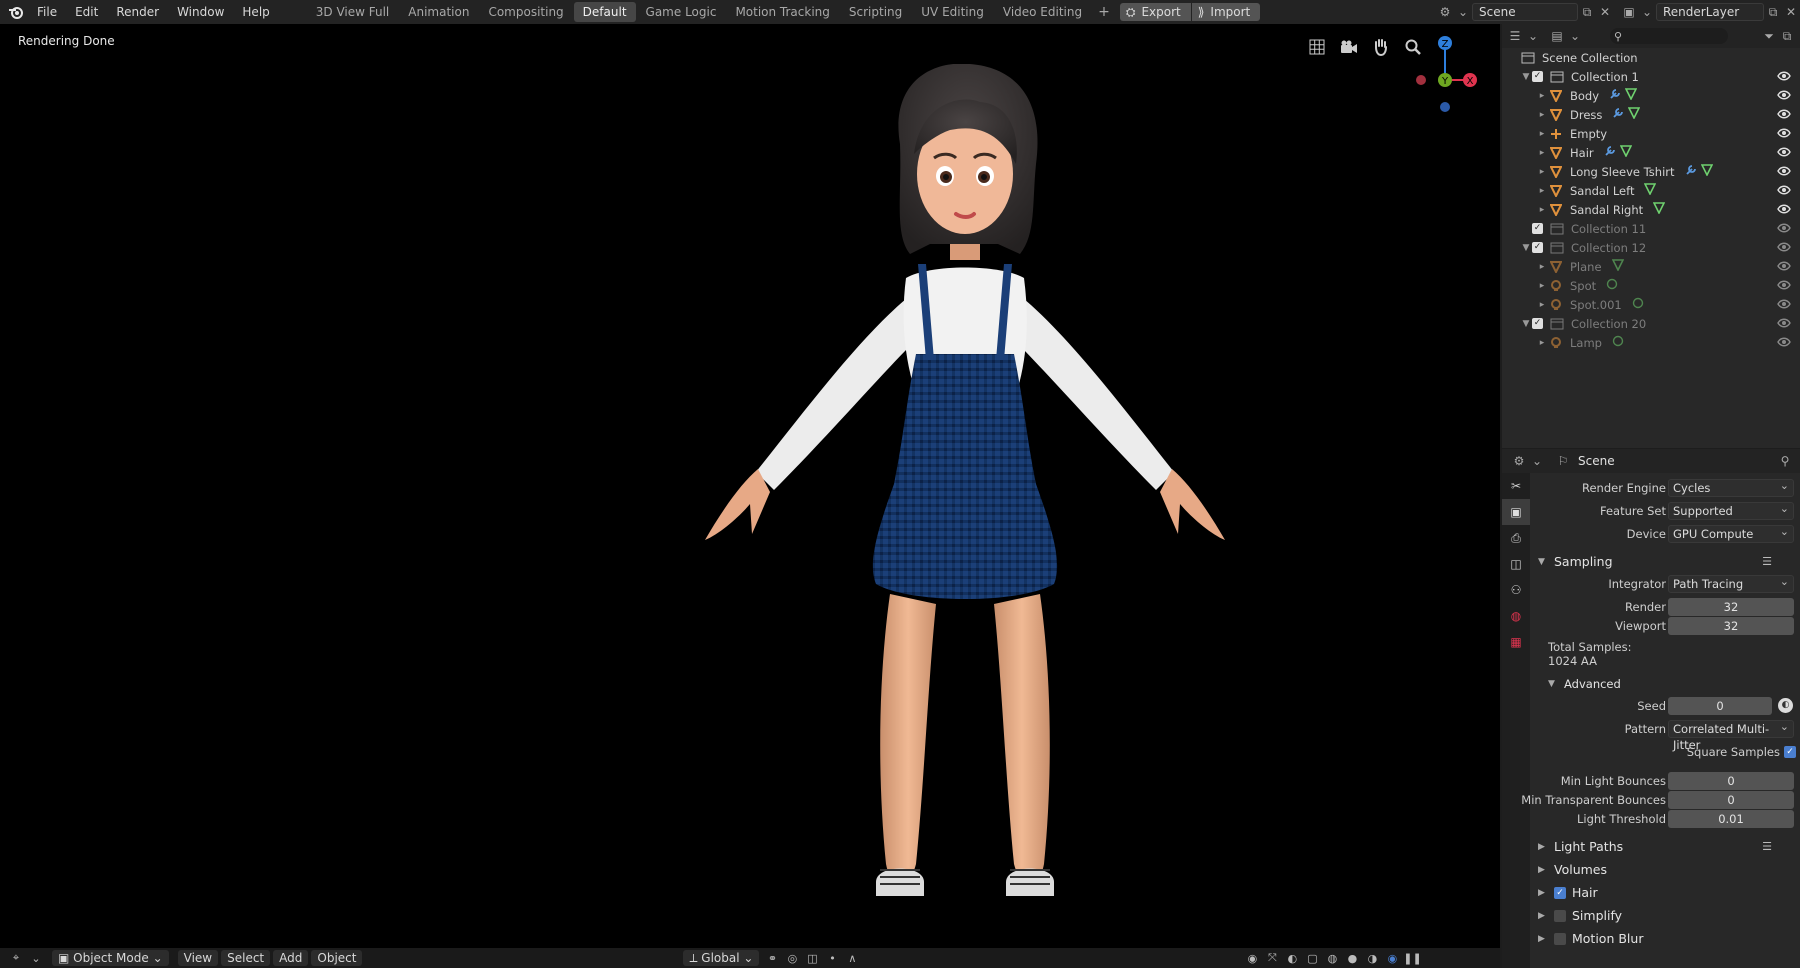  Describe the element at coordinates (1381, 47) in the screenshot. I see `hand-pan-icon` at that location.